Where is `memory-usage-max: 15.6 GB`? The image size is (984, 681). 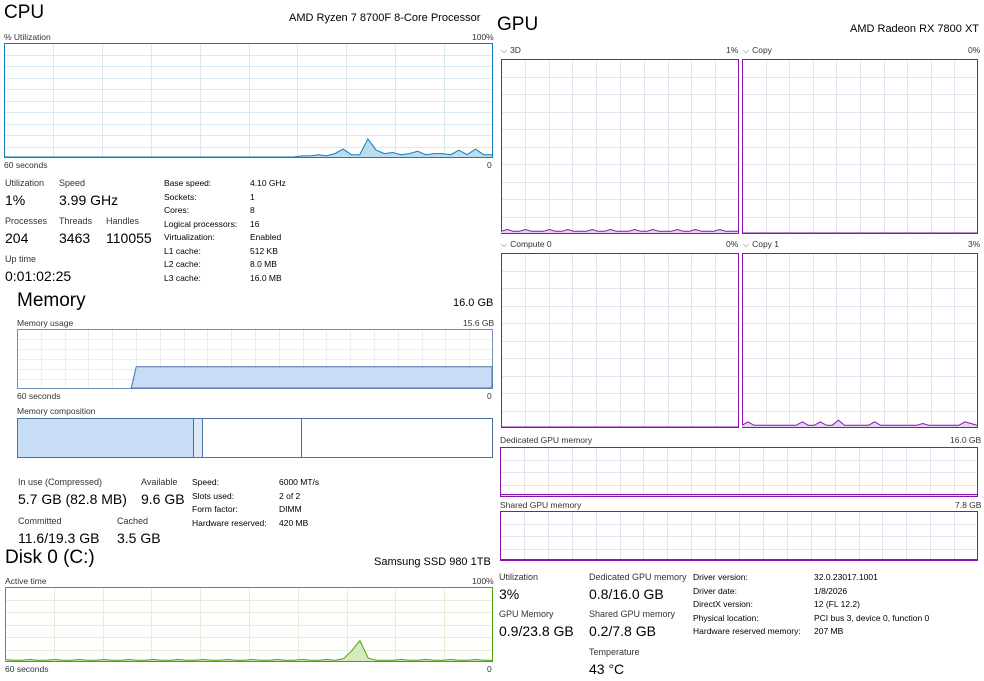
memory-usage-max: 15.6 GB is located at coordinates (479, 323).